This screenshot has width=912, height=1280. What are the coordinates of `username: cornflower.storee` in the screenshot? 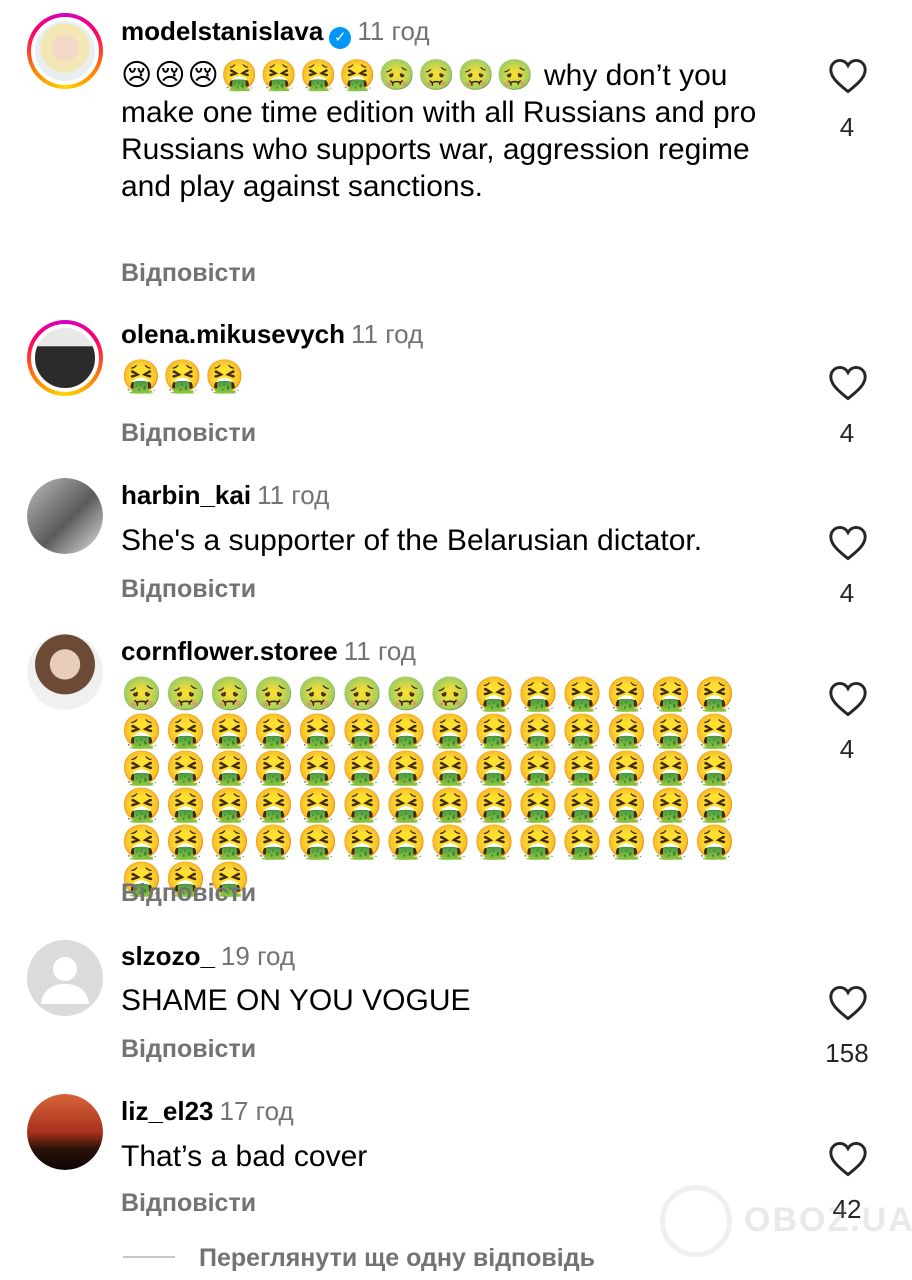 It's located at (229, 651).